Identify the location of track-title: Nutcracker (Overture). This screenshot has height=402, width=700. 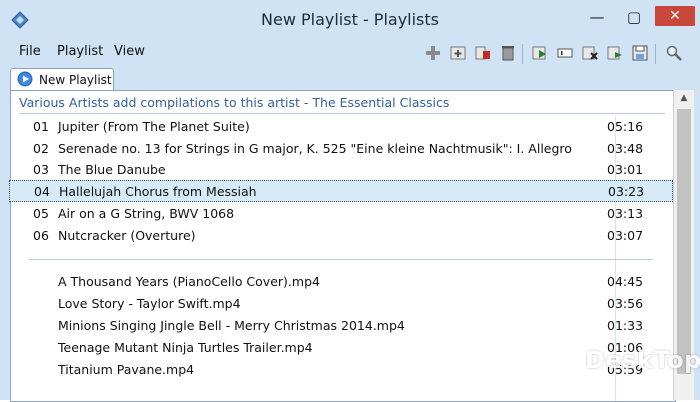
(127, 235).